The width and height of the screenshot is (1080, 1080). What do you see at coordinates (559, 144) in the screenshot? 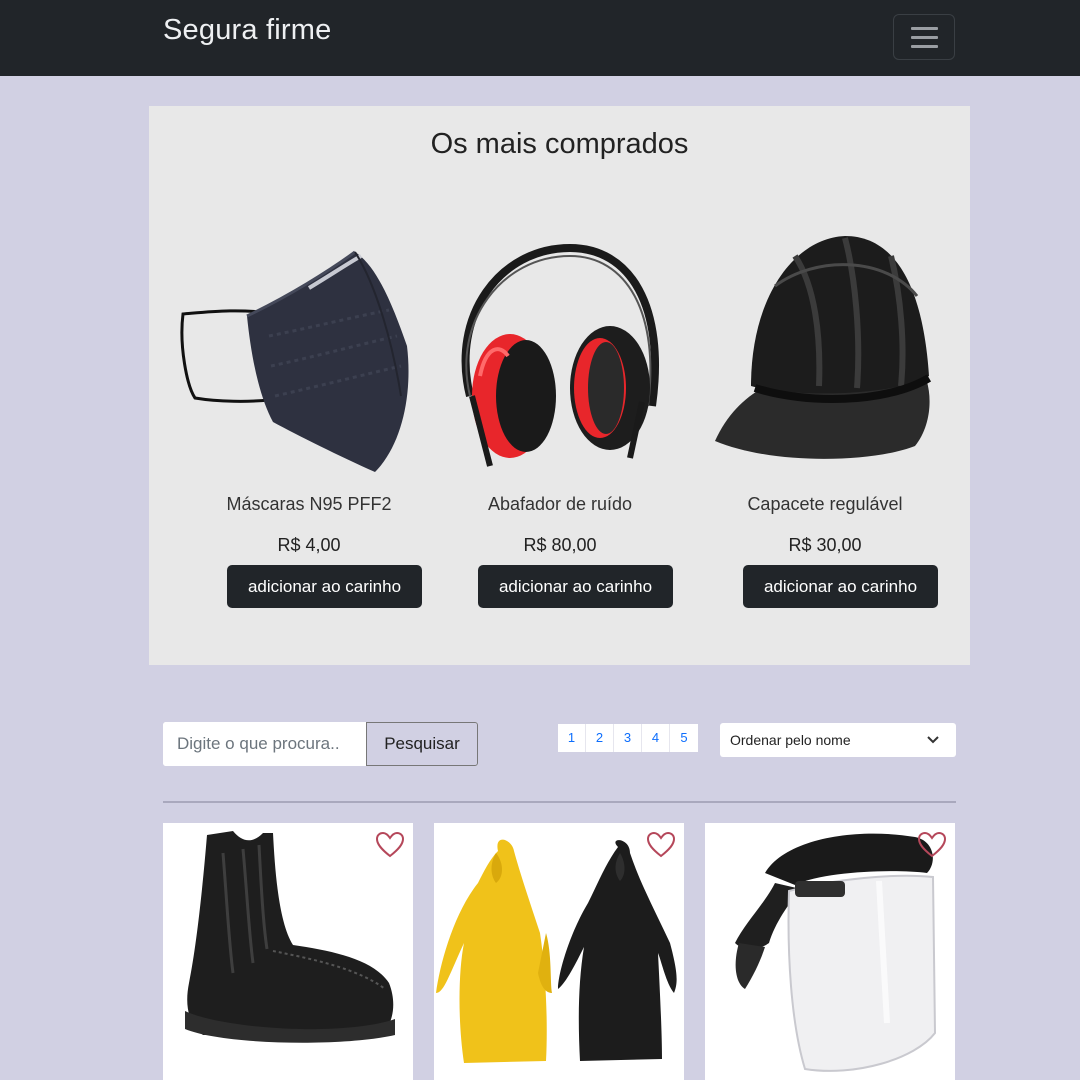
I see `featured-title: Os mais comprados` at bounding box center [559, 144].